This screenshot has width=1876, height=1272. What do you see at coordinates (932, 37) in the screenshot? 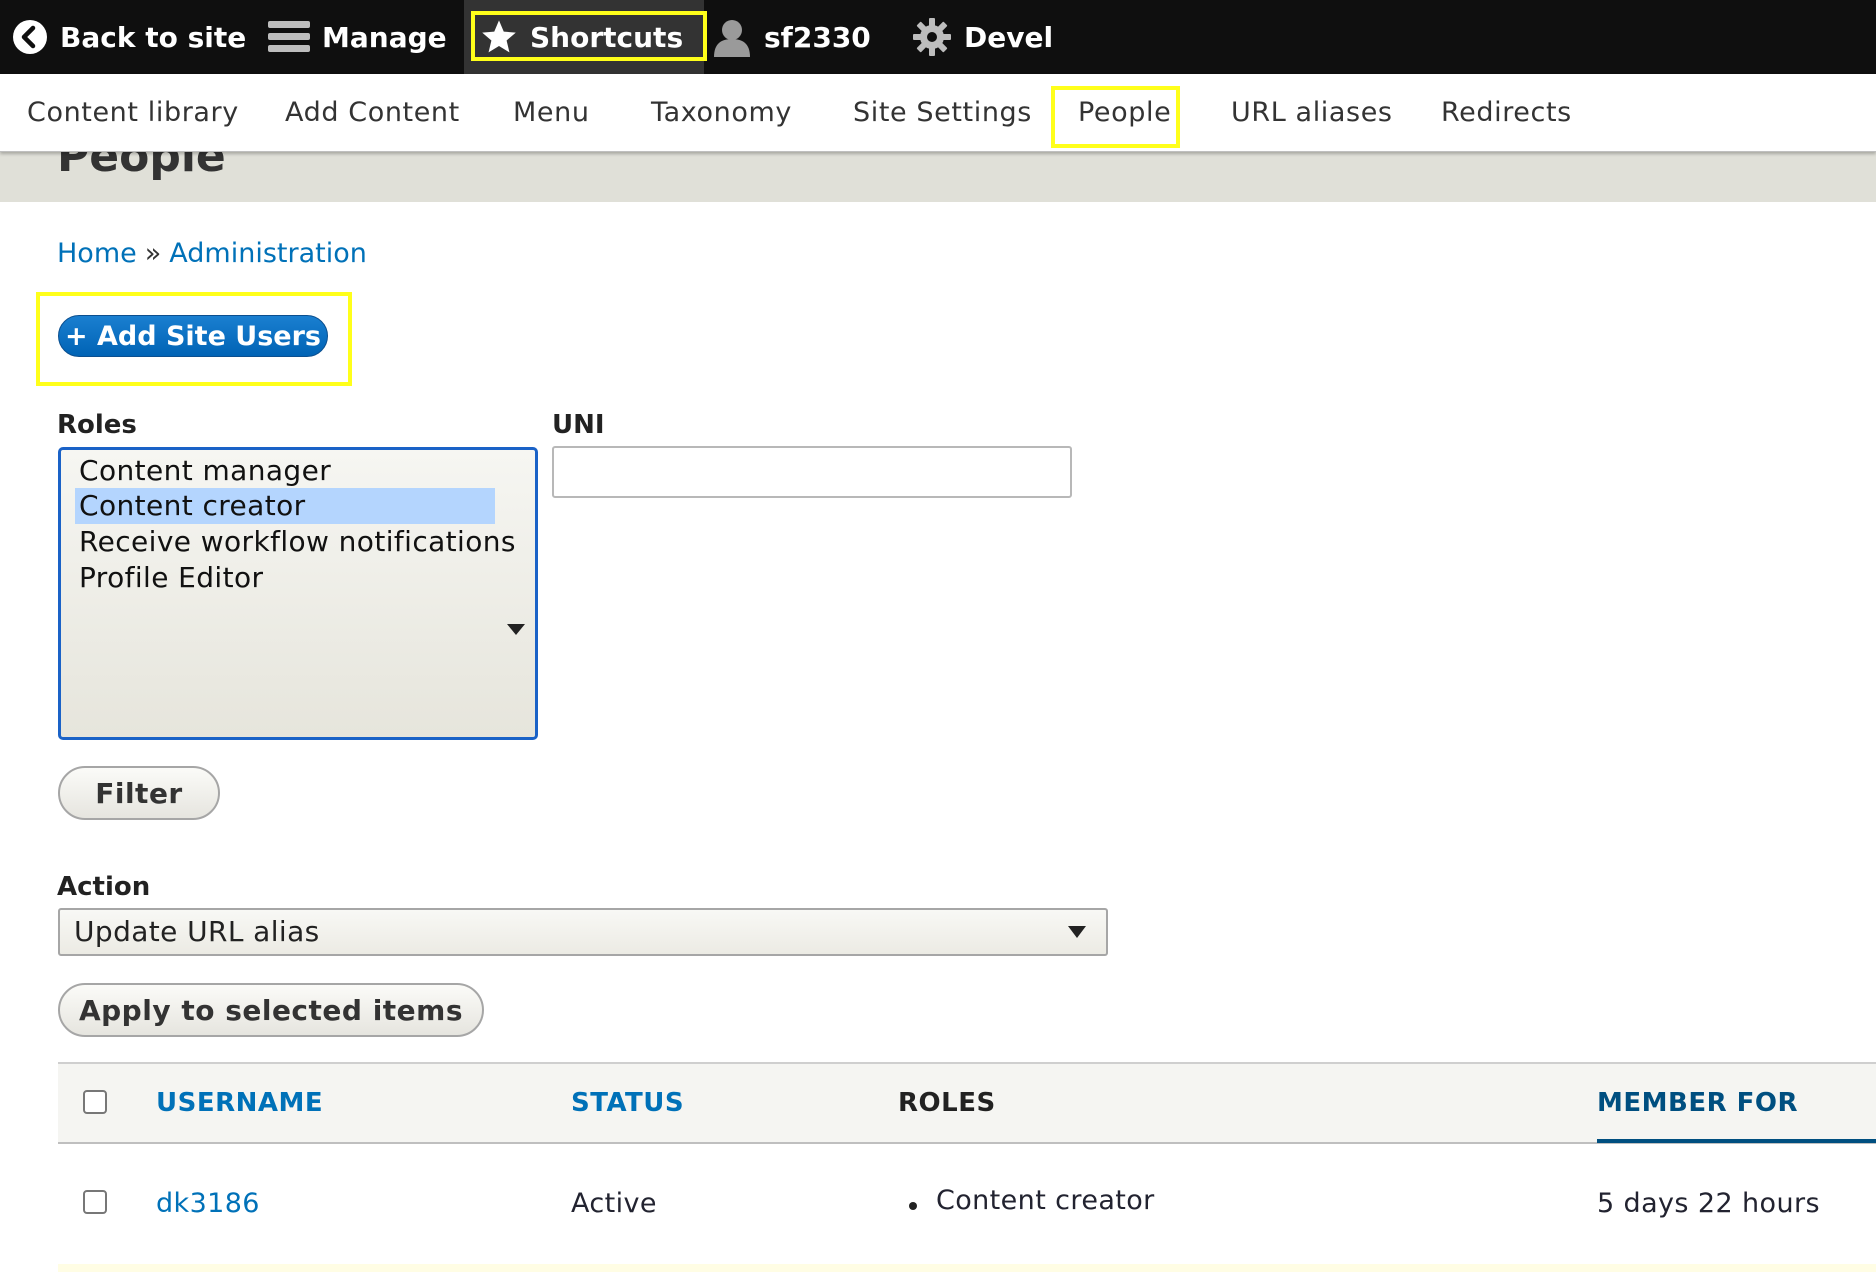
I see `gear-icon` at bounding box center [932, 37].